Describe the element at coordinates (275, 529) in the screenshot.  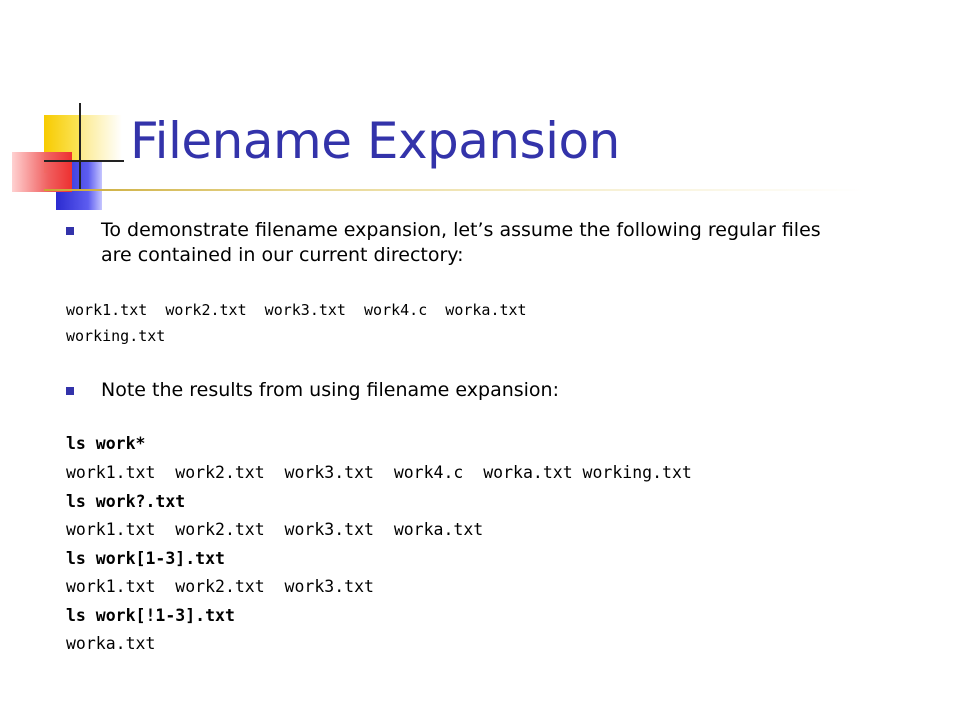
I see `command-output: work1.txt work2.txt work3.txt worka.txt` at that location.